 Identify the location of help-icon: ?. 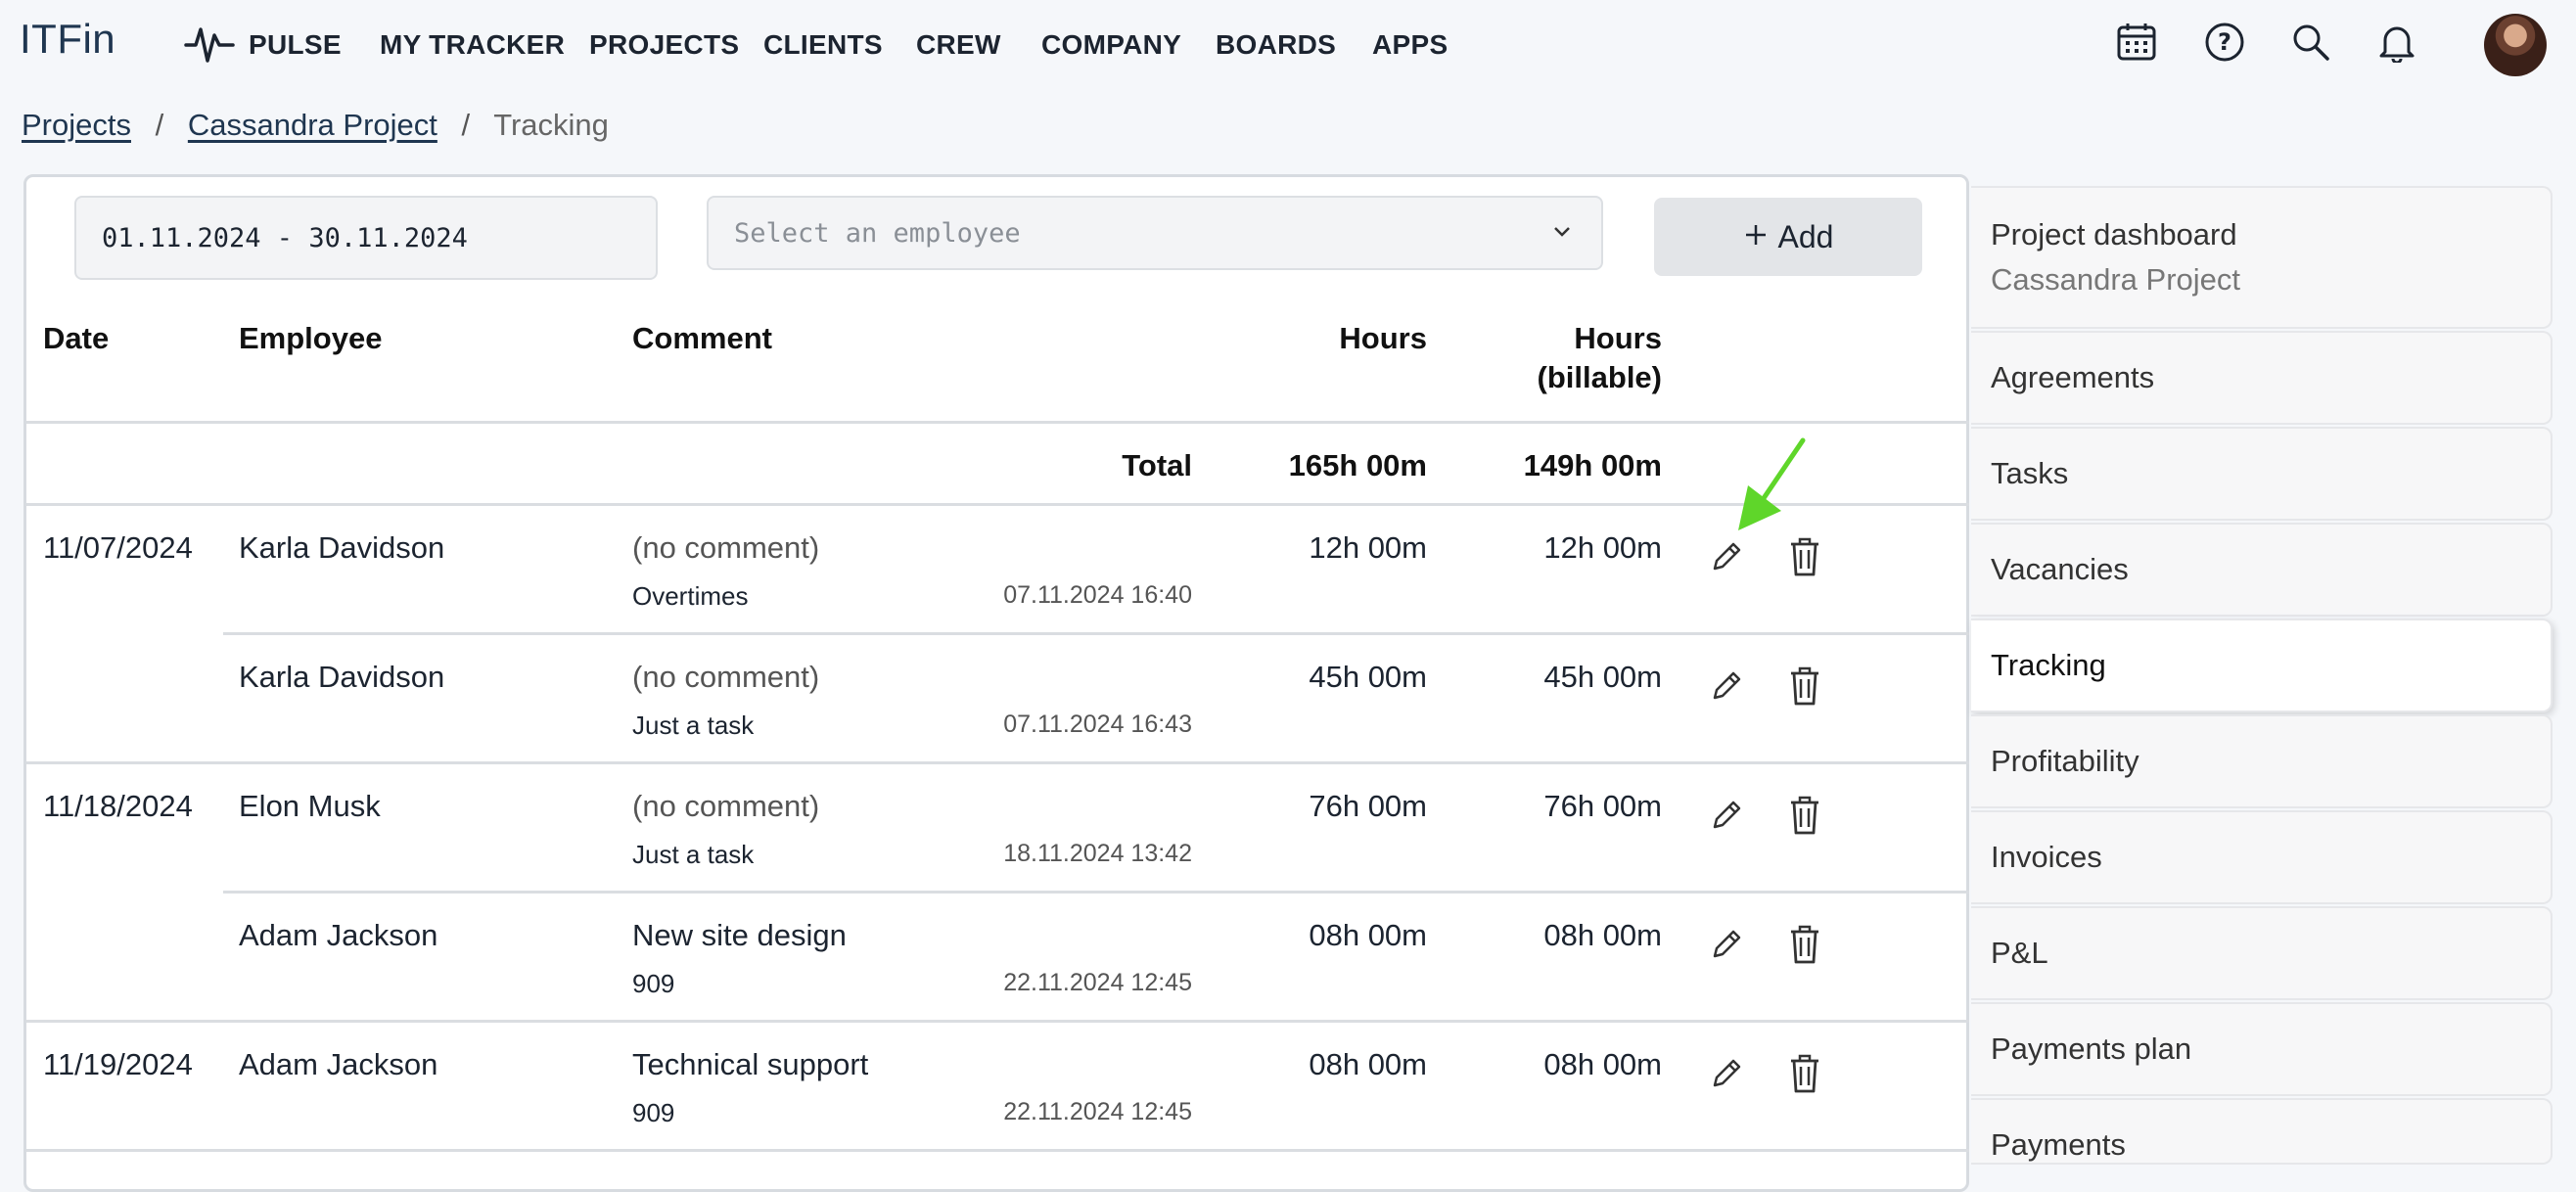
(2224, 43).